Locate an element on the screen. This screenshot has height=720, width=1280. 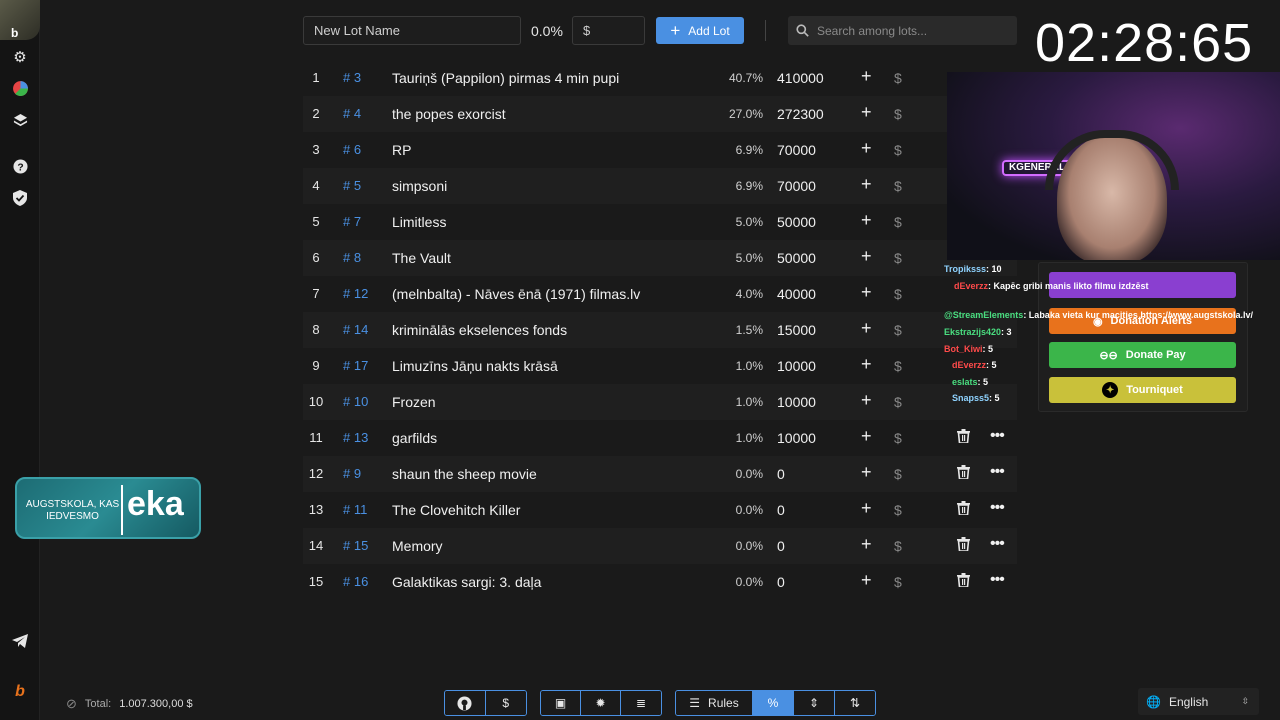
lot-name: shaun the sheep movie is located at coordinates (464, 474).